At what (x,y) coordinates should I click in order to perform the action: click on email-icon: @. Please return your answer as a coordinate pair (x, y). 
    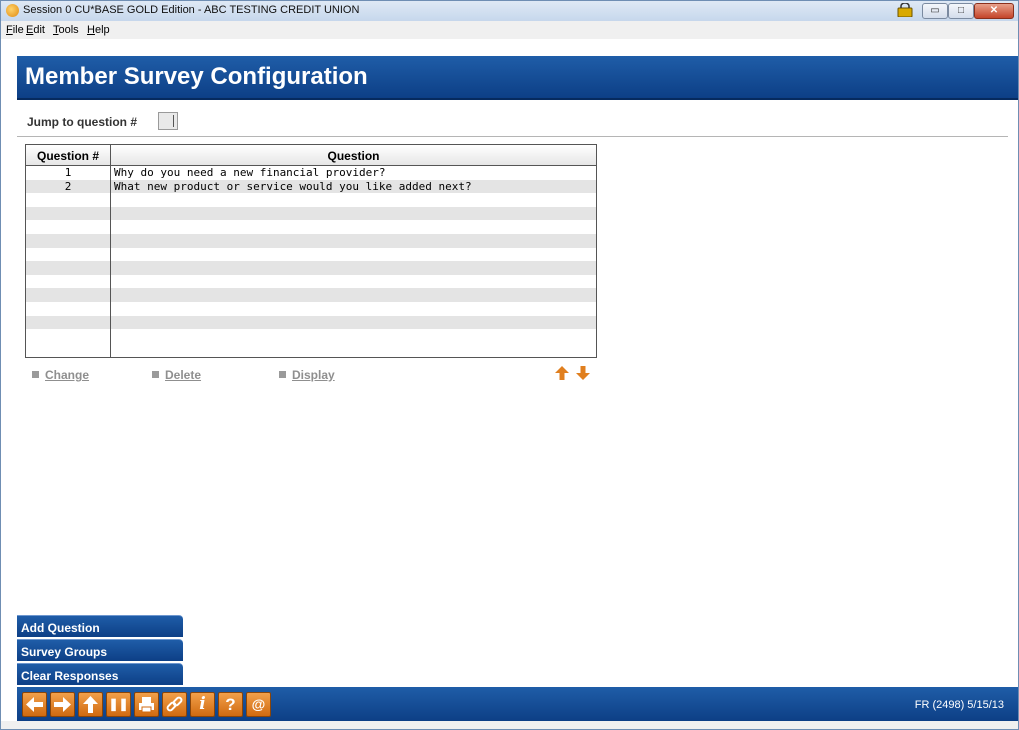
    Looking at the image, I should click on (258, 704).